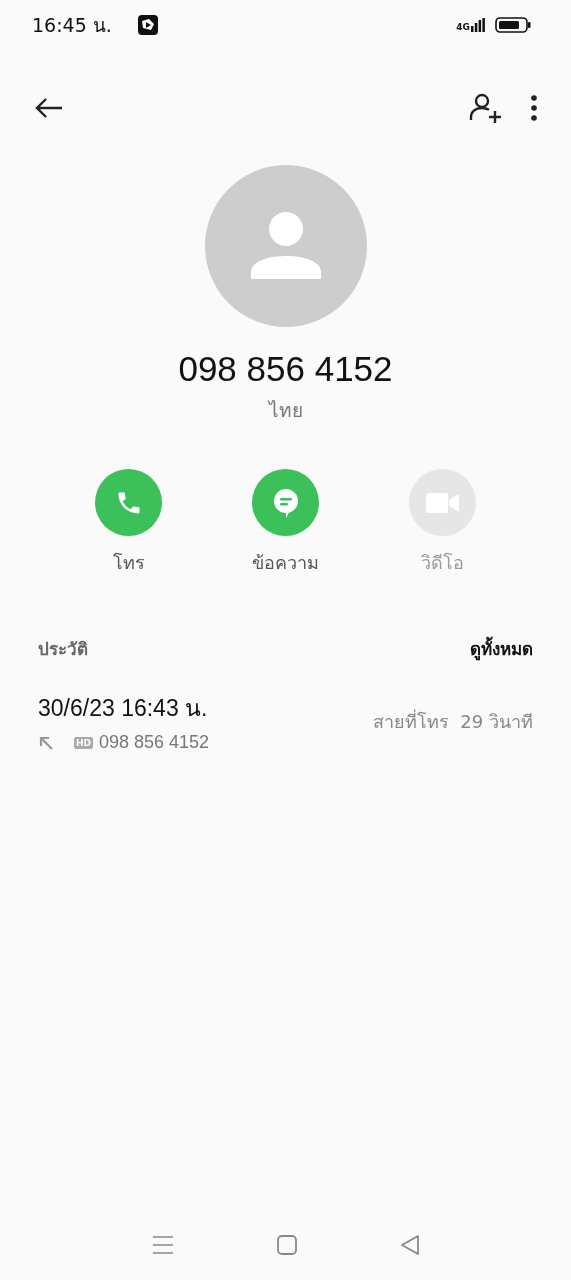 The image size is (571, 1280). Describe the element at coordinates (513, 25) in the screenshot. I see `battery-icon` at that location.